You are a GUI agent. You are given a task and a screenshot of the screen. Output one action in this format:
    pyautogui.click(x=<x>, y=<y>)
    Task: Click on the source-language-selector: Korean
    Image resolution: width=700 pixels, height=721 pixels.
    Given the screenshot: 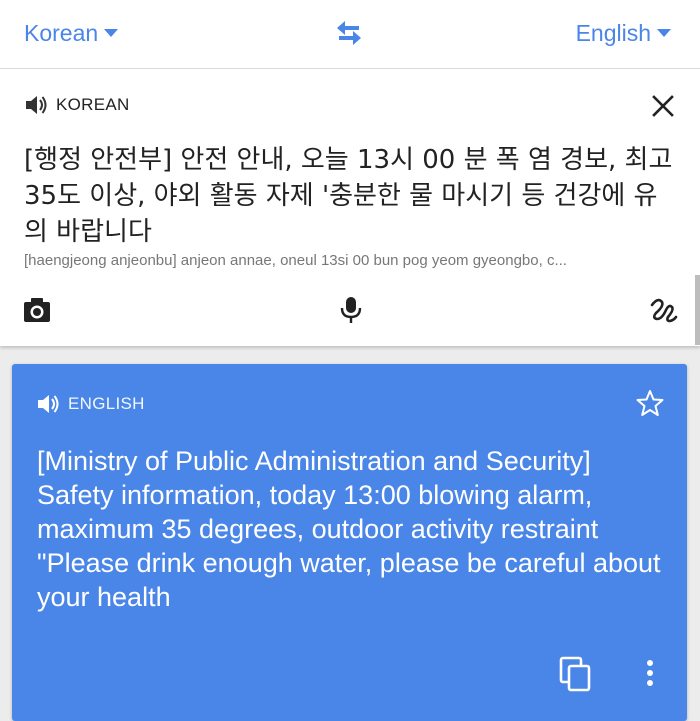 What is the action you would take?
    pyautogui.click(x=71, y=33)
    